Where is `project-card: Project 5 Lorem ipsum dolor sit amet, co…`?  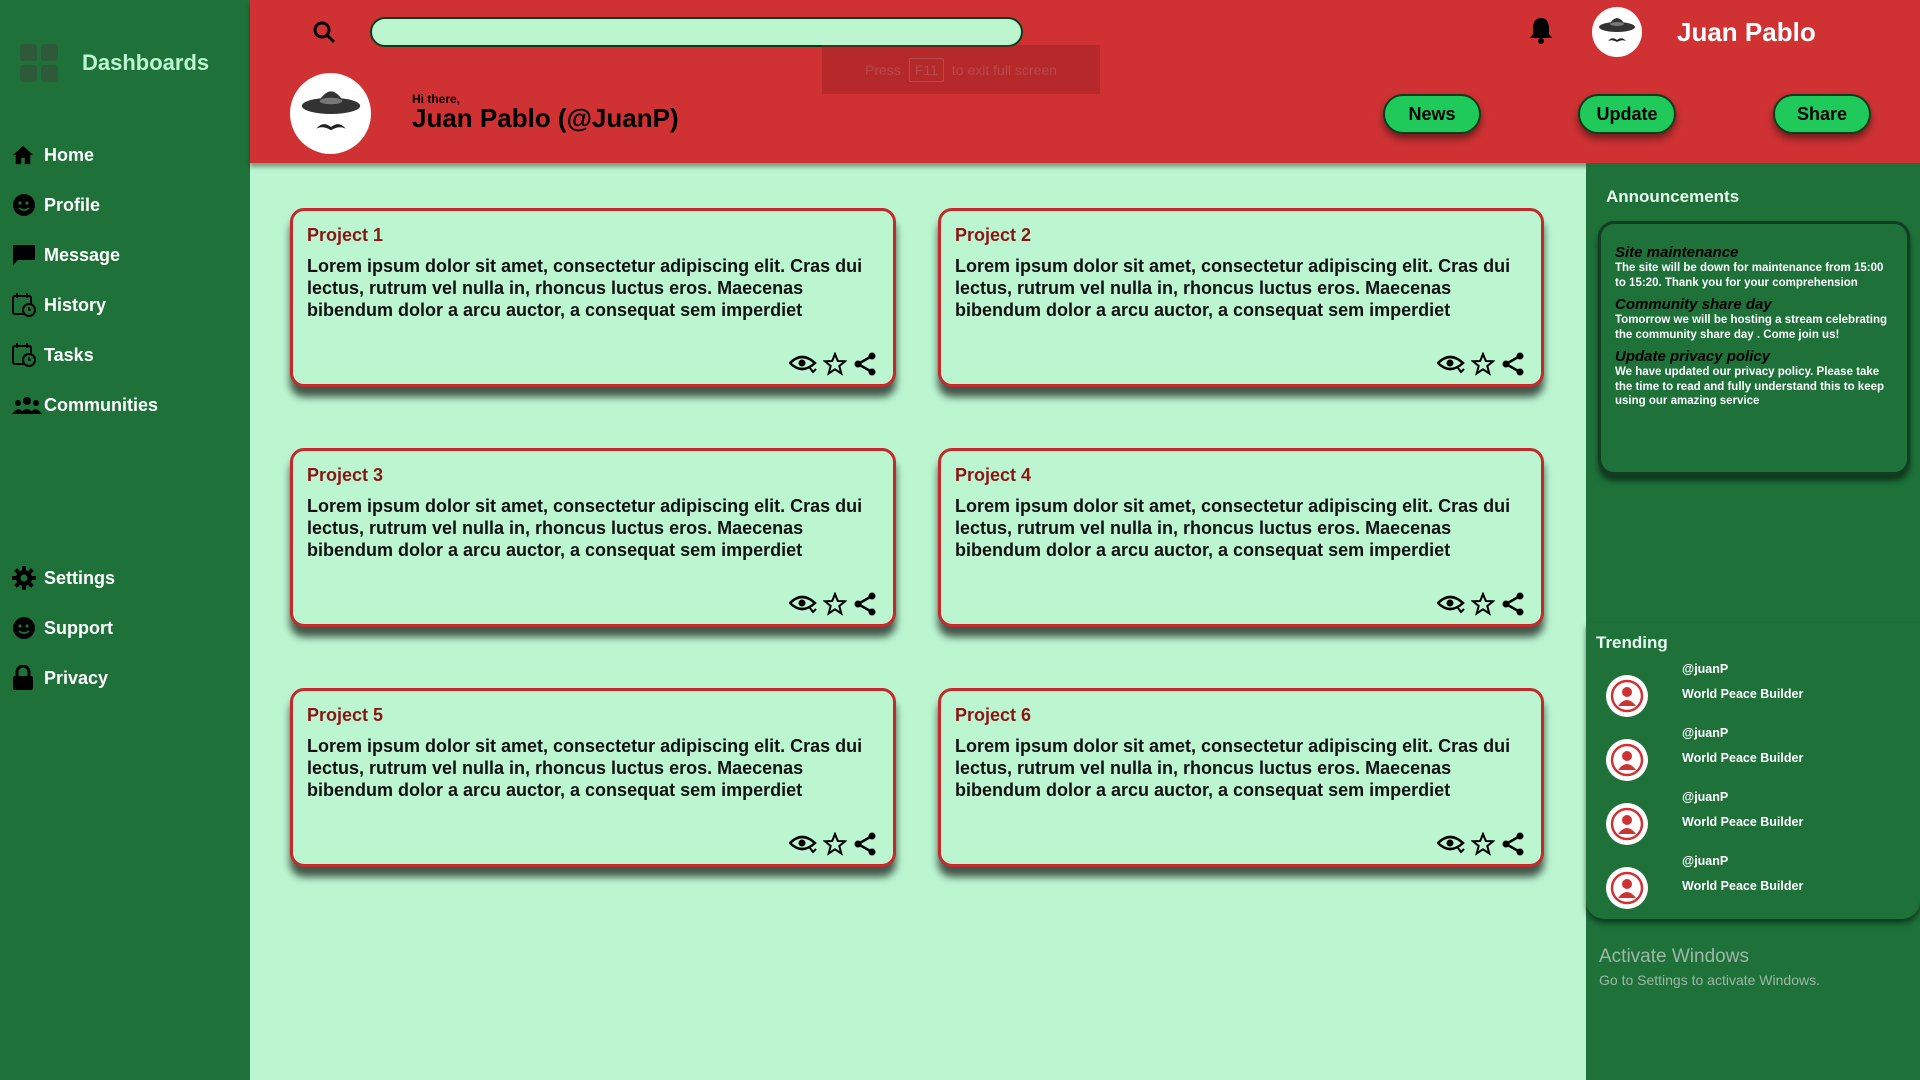
project-card: Project 5 Lorem ipsum dolor sit amet, co… is located at coordinates (593, 777).